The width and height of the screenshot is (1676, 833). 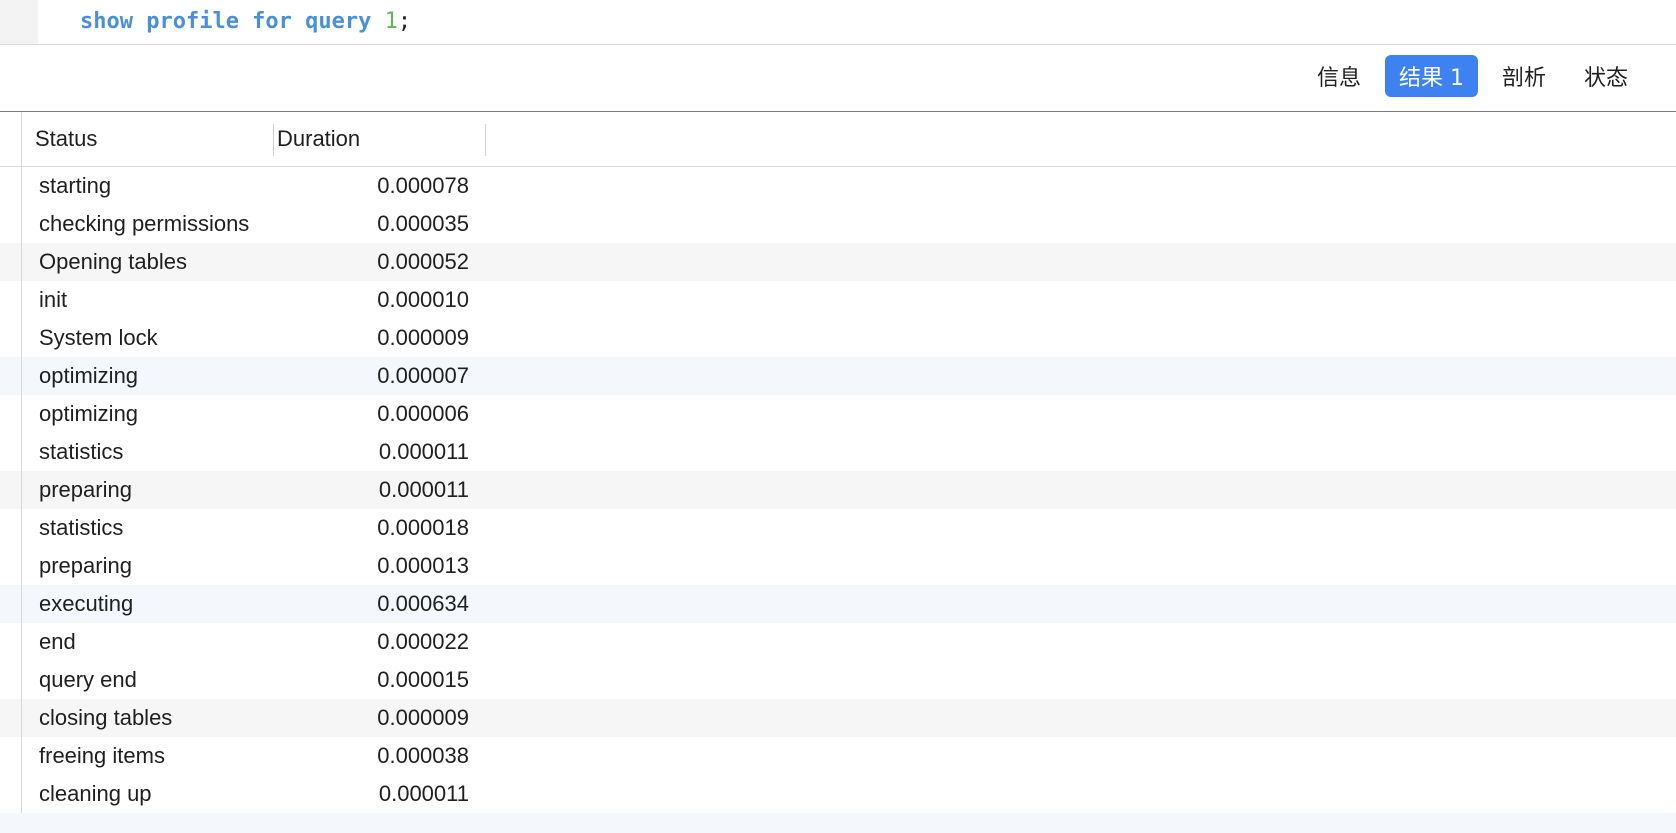 What do you see at coordinates (144, 224) in the screenshot?
I see `cell-status: checking permissions` at bounding box center [144, 224].